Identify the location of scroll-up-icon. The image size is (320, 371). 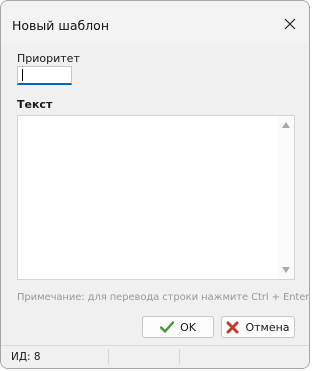
(286, 125).